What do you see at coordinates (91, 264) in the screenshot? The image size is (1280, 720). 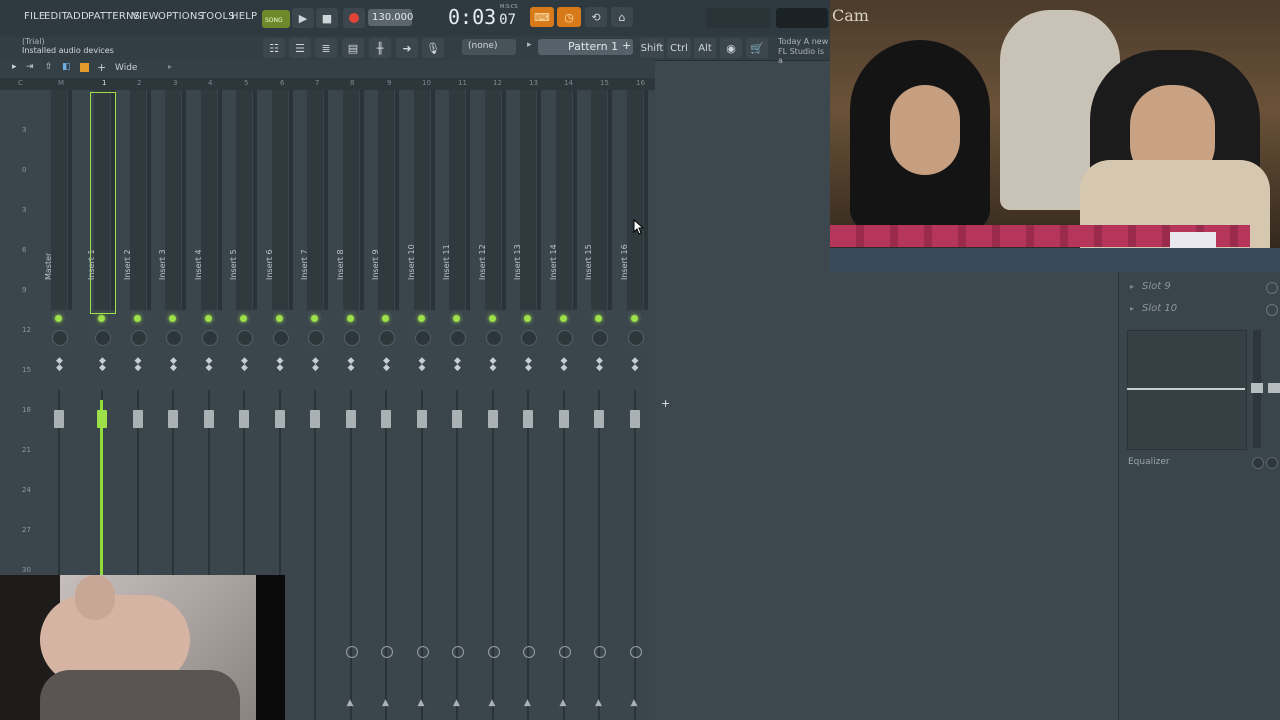 I see `channel-name: Insert 1` at bounding box center [91, 264].